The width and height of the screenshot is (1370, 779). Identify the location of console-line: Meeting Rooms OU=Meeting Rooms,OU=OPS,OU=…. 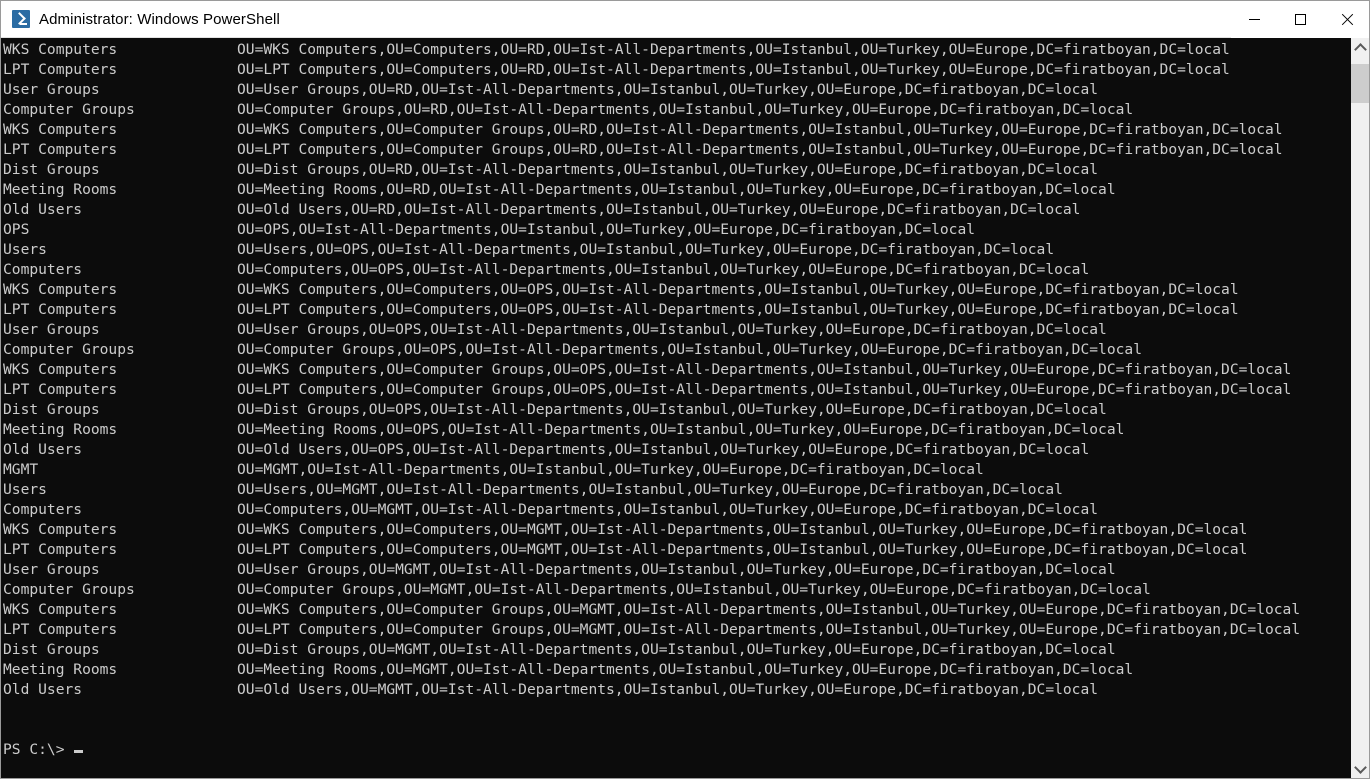
(676, 430).